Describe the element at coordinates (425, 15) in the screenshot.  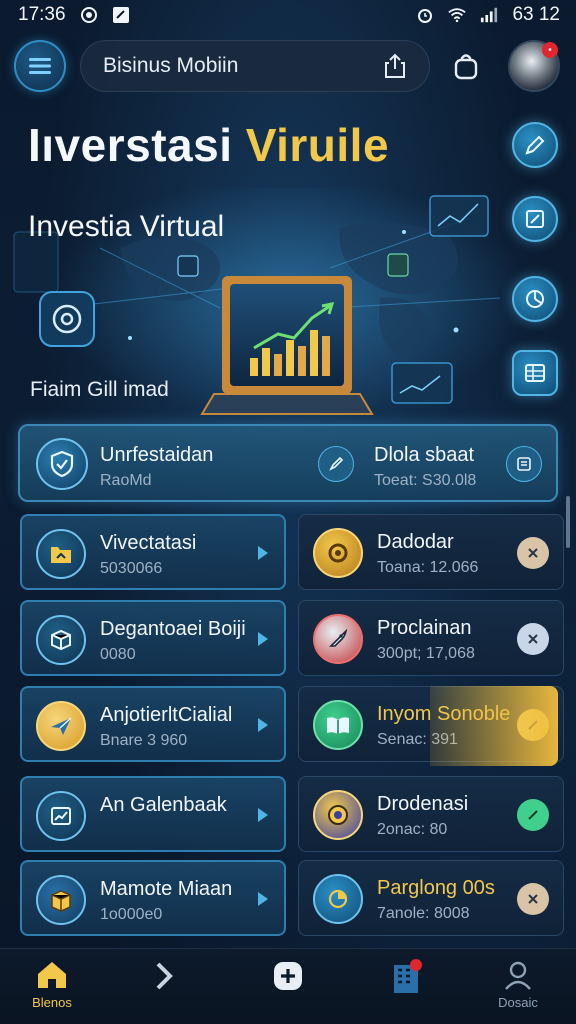
I see `alarm-icon` at that location.